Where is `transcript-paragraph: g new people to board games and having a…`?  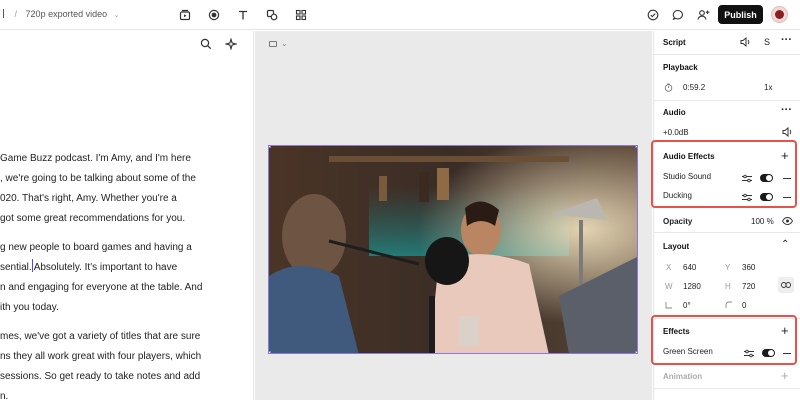 transcript-paragraph: g new people to board games and having a… is located at coordinates (126, 278).